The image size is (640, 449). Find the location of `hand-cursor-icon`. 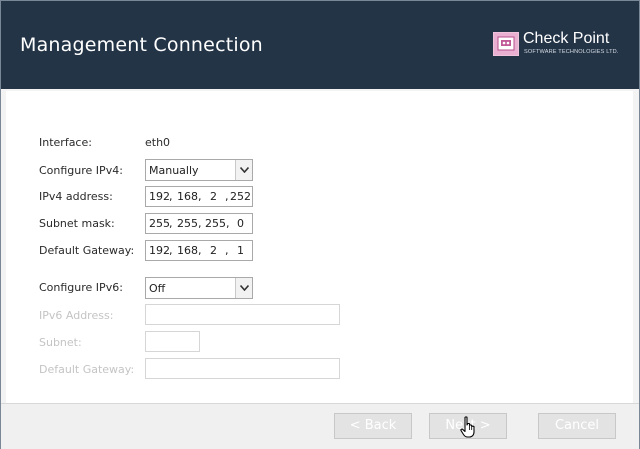

hand-cursor-icon is located at coordinates (468, 429).